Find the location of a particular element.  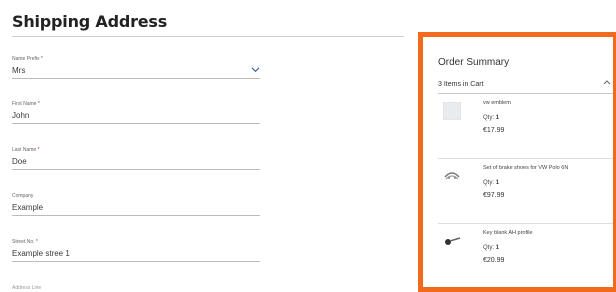

title-divider is located at coordinates (208, 36).